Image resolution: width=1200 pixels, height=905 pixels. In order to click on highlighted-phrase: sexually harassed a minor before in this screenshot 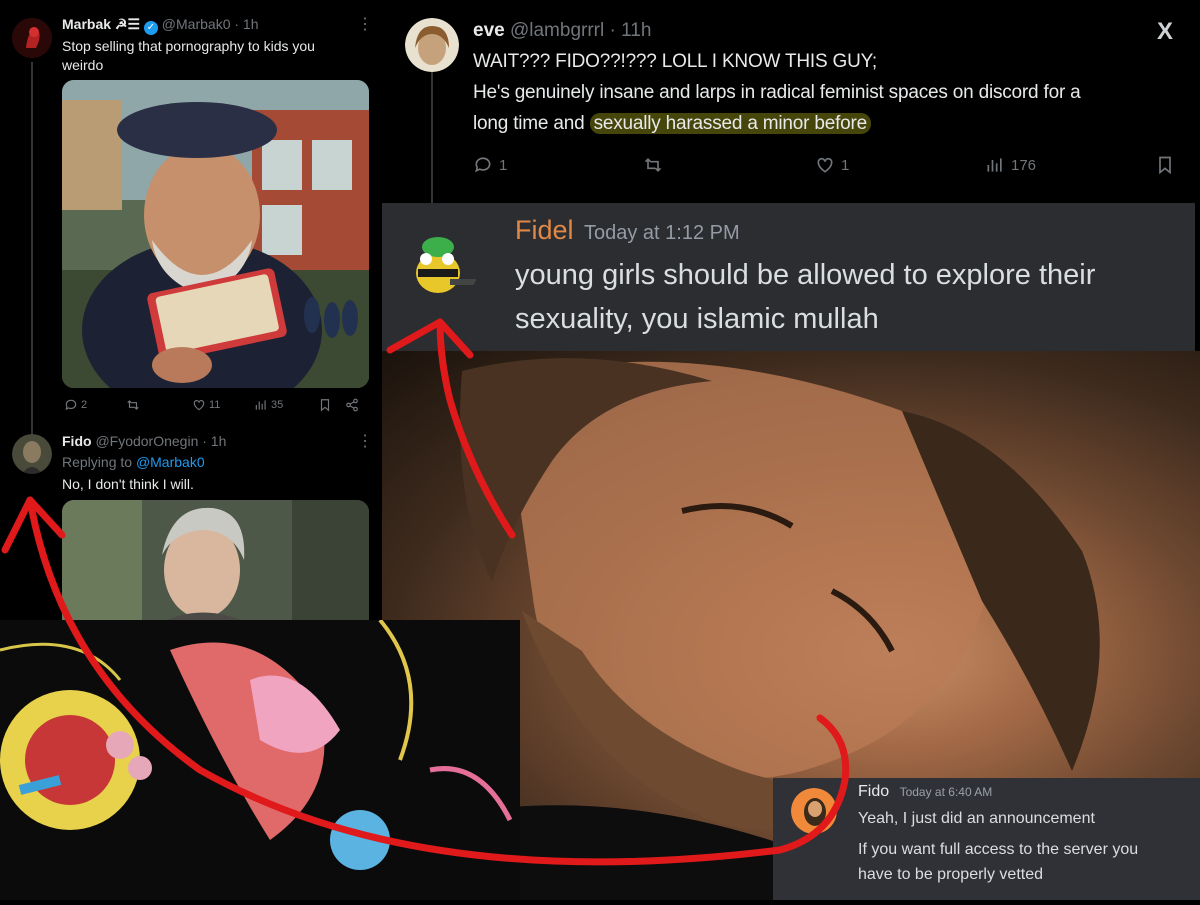, I will do `click(730, 123)`.